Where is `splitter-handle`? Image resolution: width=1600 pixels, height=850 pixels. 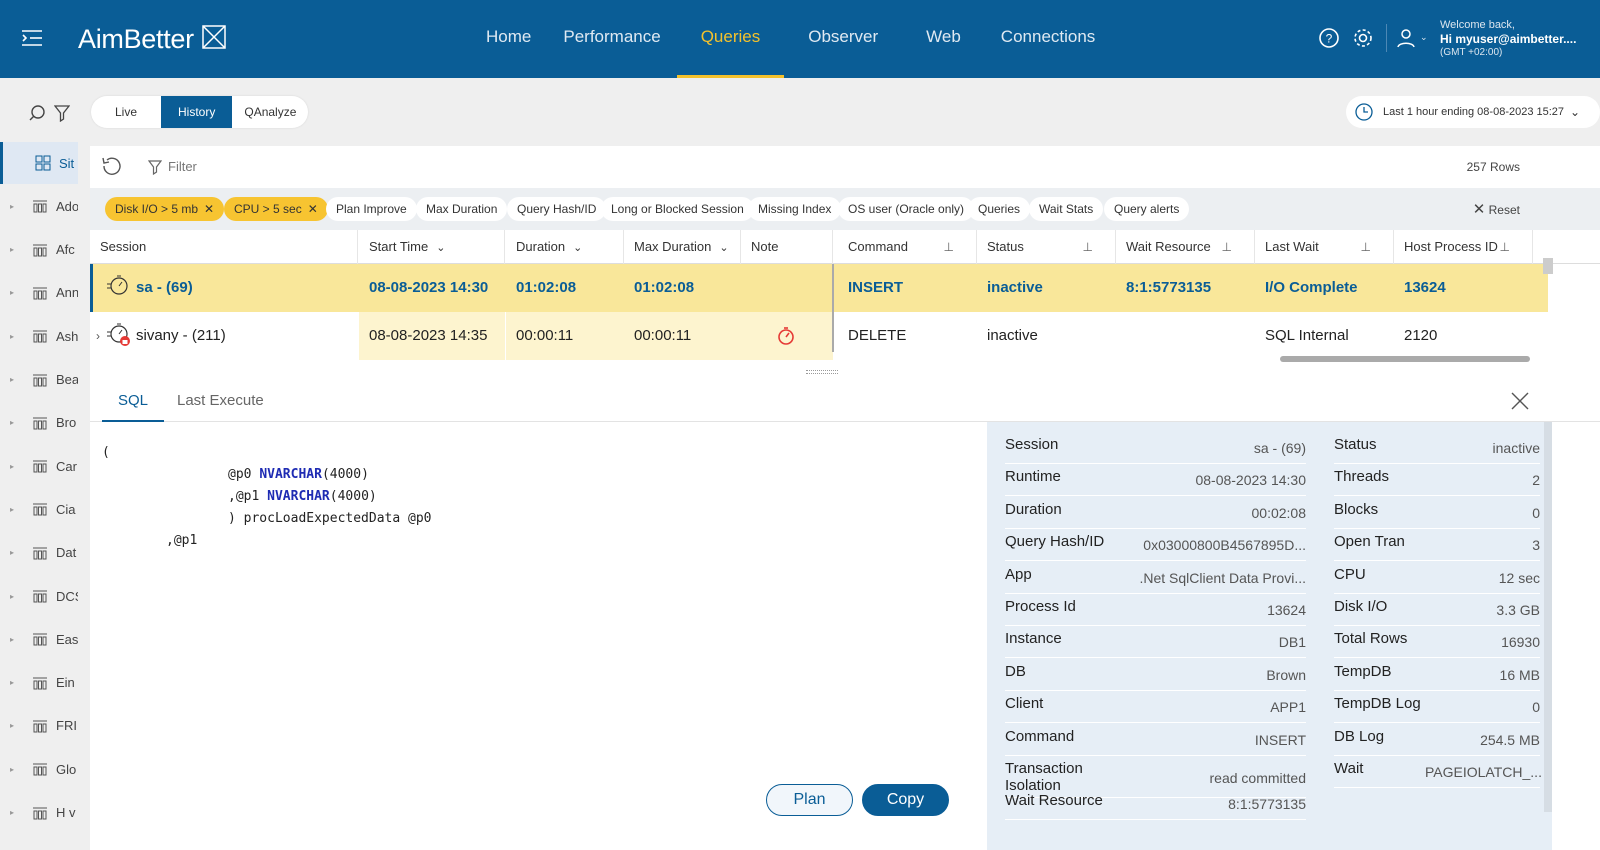 splitter-handle is located at coordinates (822, 372).